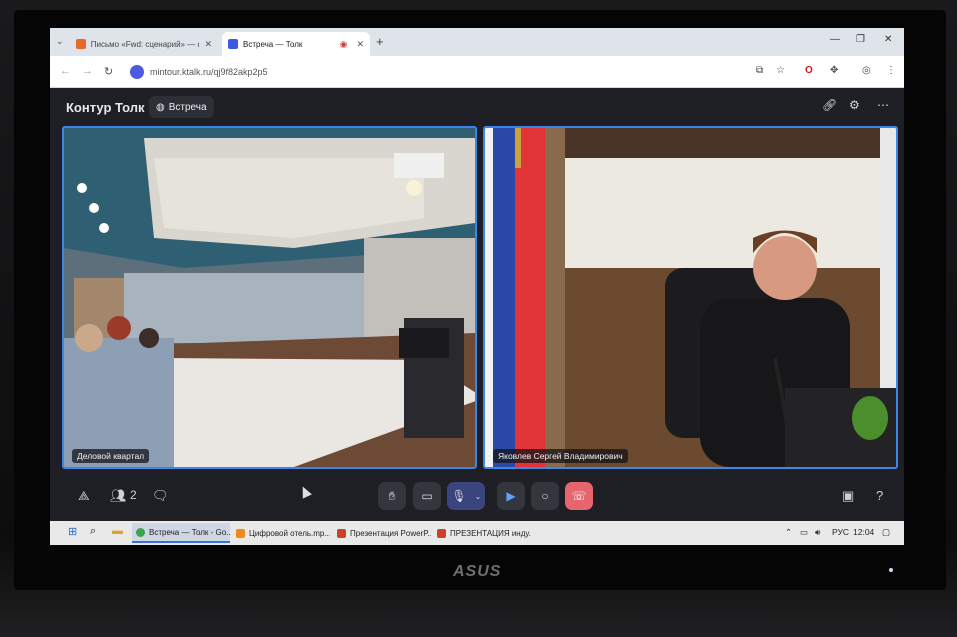 This screenshot has height=637, width=957. I want to click on tab-mail-label: Письмо «Fwd: сценарий» — d, so click(145, 44).